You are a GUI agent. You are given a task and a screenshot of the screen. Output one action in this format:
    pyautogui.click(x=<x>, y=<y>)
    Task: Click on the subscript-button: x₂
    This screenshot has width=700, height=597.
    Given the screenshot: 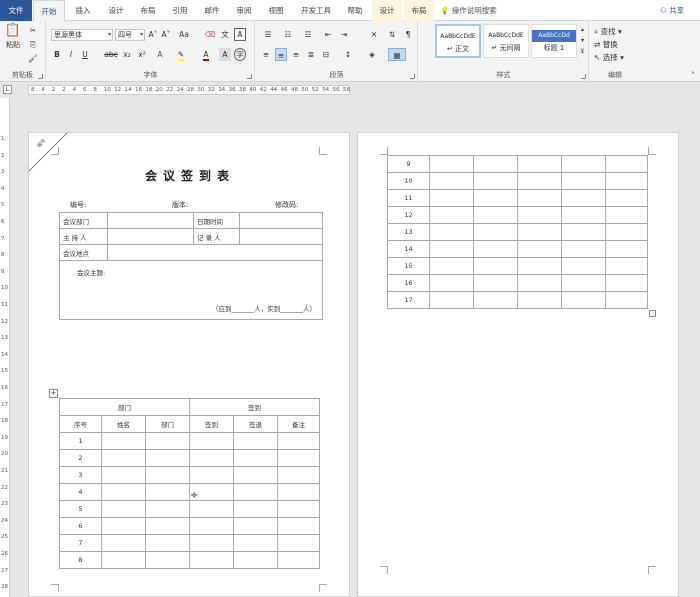 What is the action you would take?
    pyautogui.click(x=127, y=54)
    